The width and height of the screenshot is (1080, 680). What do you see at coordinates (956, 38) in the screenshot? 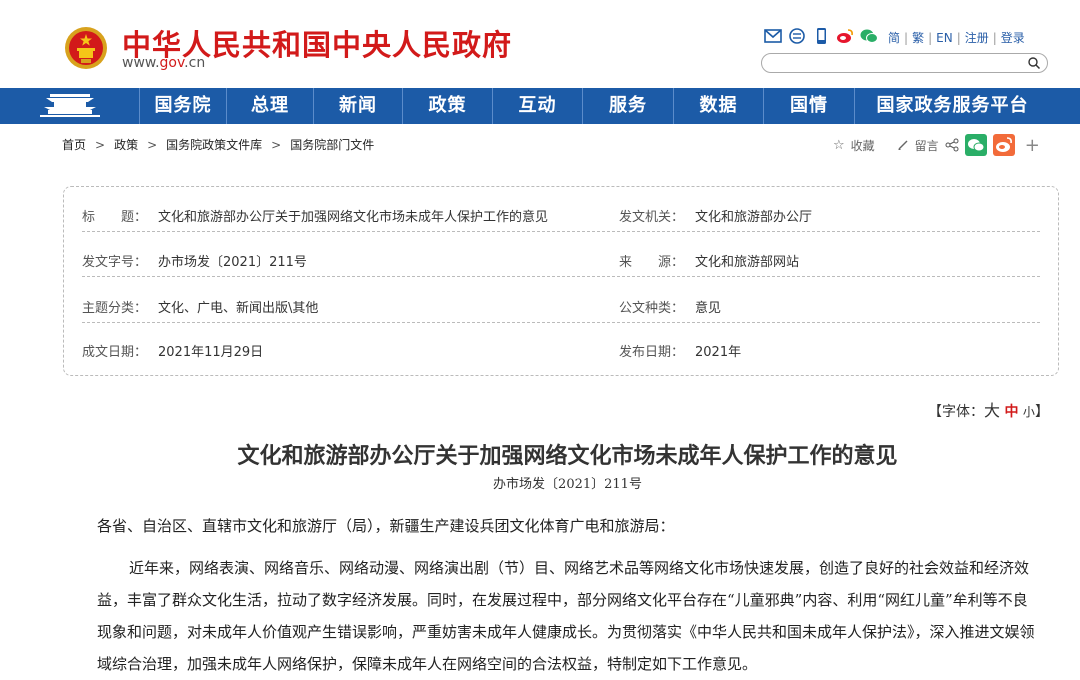
I see `lang-links: 简 | 繁 | EN | 注册 | 登录` at bounding box center [956, 38].